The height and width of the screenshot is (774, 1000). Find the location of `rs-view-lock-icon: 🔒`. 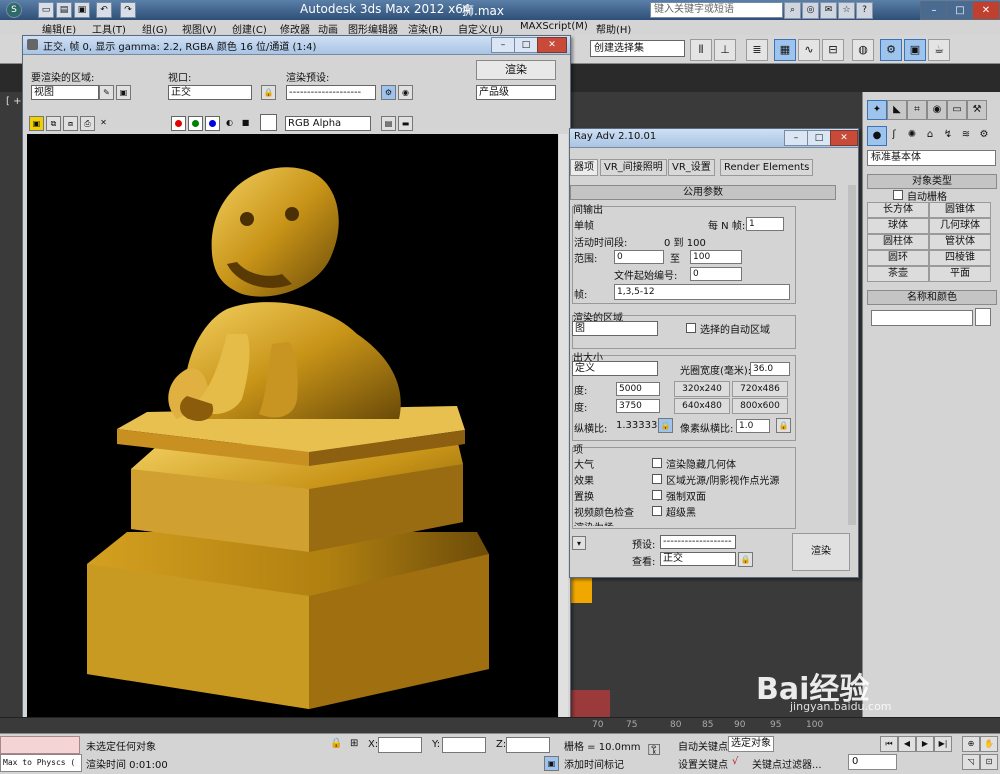

rs-view-lock-icon: 🔒 is located at coordinates (745, 559).